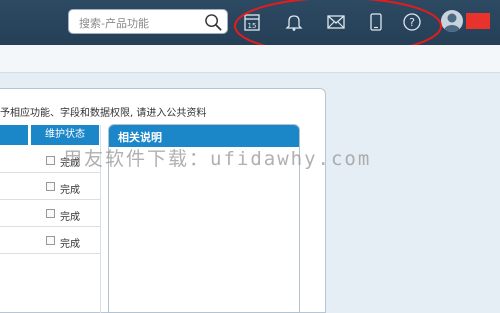  I want to click on help-icon-label: ?, so click(412, 22).